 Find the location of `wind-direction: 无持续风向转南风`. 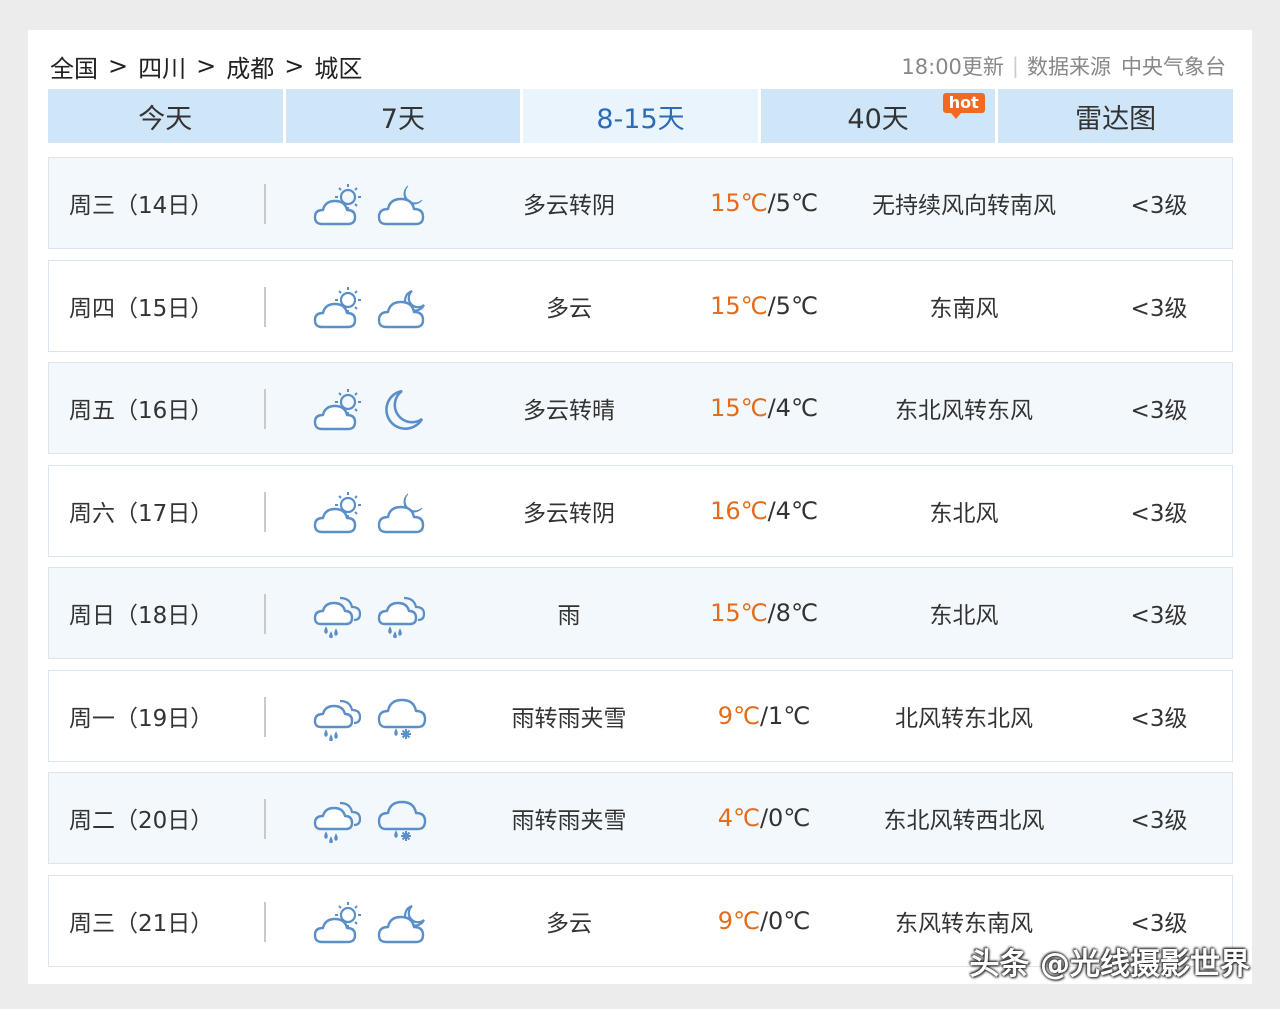

wind-direction: 无持续风向转南风 is located at coordinates (964, 206).